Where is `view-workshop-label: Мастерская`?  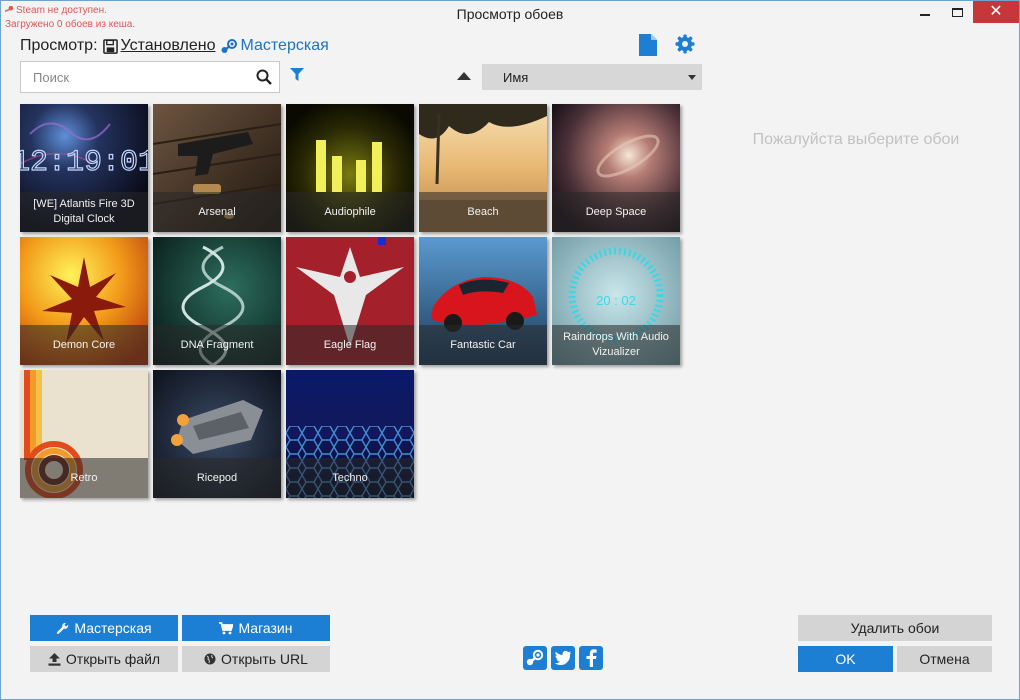
view-workshop-label: Мастерская is located at coordinates (284, 45).